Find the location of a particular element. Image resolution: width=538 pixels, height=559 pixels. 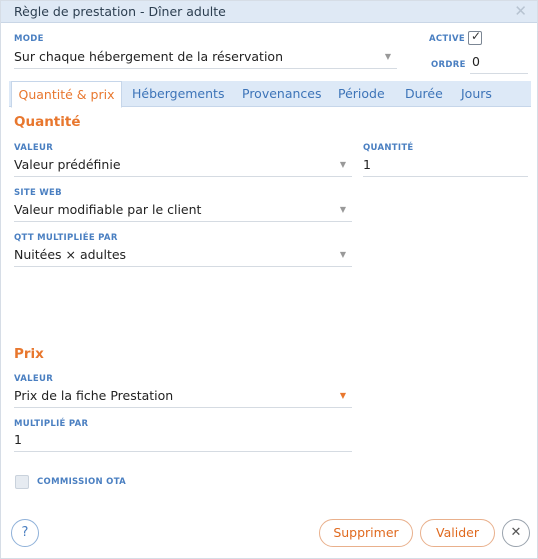

active-checkbox: ✓ is located at coordinates (475, 37).